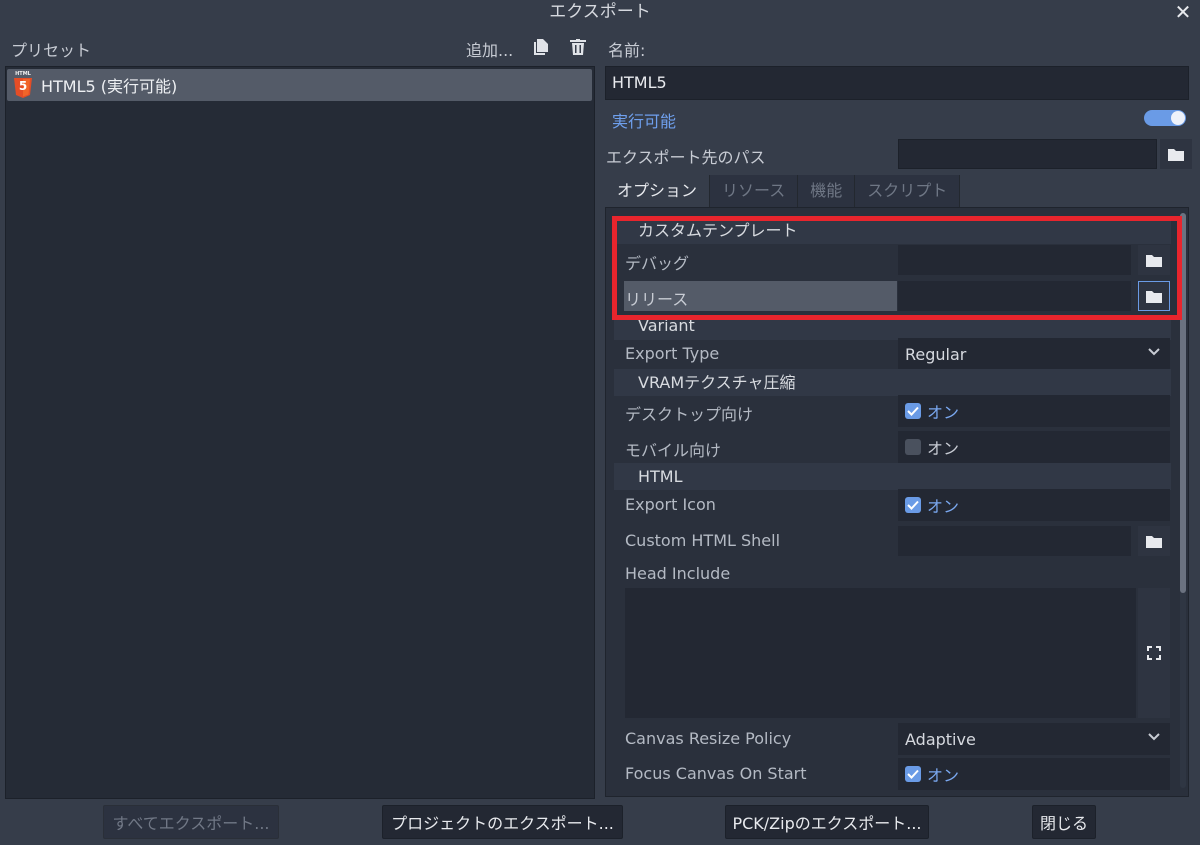  I want to click on close-button: 閉じる, so click(1064, 822).